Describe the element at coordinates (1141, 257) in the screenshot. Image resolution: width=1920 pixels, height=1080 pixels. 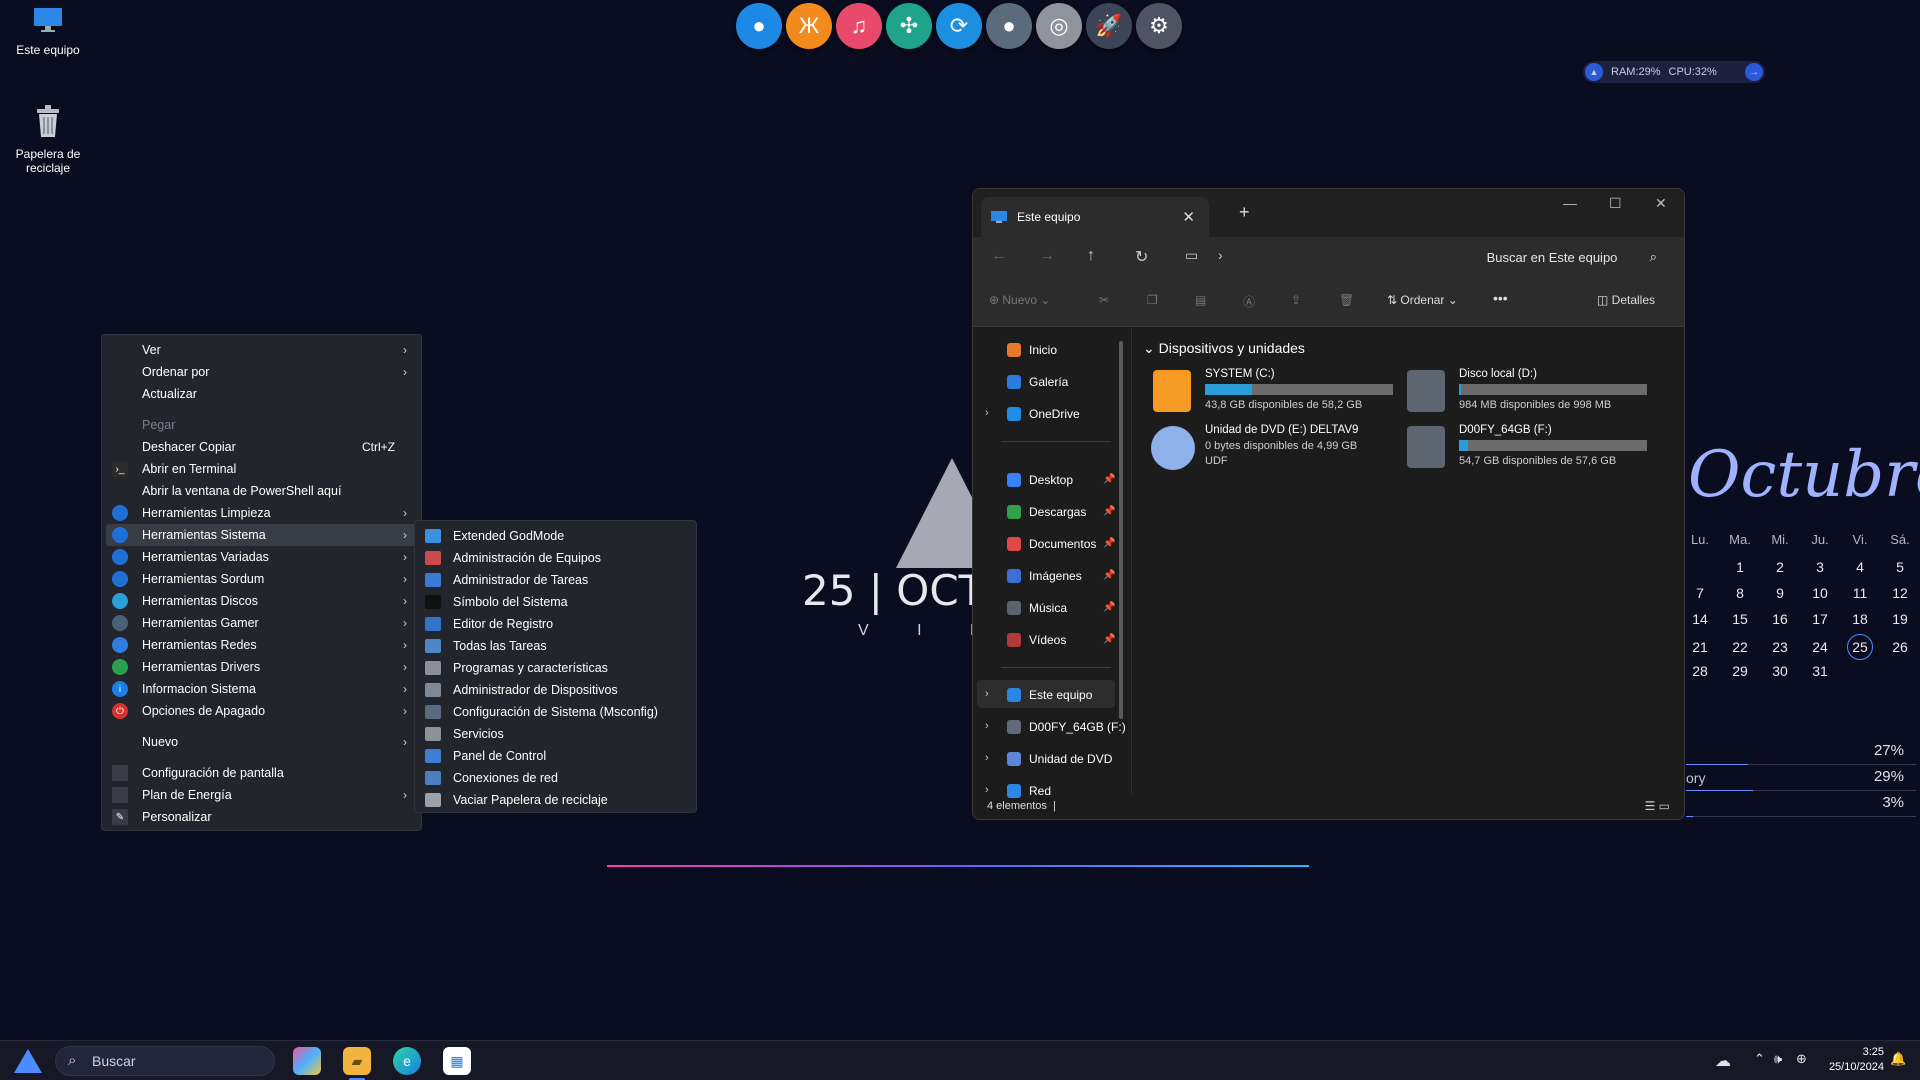
I see `refresh-button: ↻` at that location.